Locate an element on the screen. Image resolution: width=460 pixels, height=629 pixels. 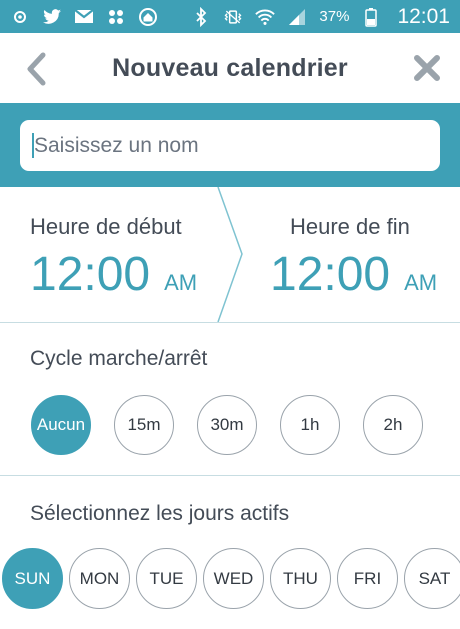
name-band is located at coordinates (230, 145).